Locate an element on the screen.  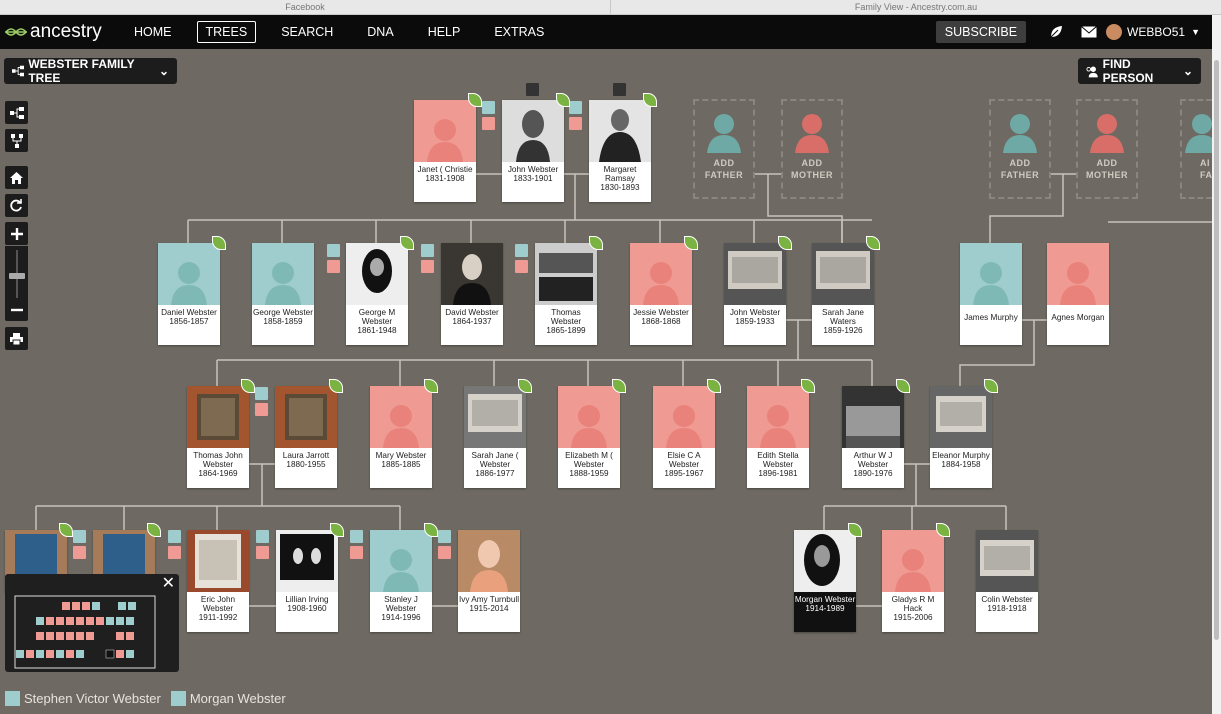
person-card-colin-webster: Colin Webster 1918-1918 is located at coordinates (1007, 581).